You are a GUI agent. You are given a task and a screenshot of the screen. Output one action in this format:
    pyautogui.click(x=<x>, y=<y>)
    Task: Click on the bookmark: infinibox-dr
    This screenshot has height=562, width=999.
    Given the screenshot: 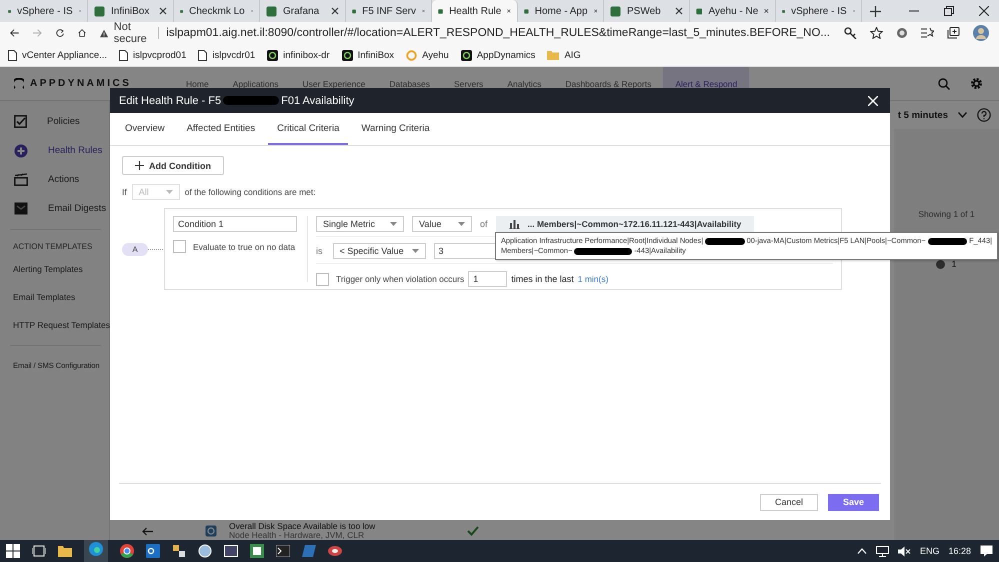 What is the action you would take?
    pyautogui.click(x=298, y=55)
    